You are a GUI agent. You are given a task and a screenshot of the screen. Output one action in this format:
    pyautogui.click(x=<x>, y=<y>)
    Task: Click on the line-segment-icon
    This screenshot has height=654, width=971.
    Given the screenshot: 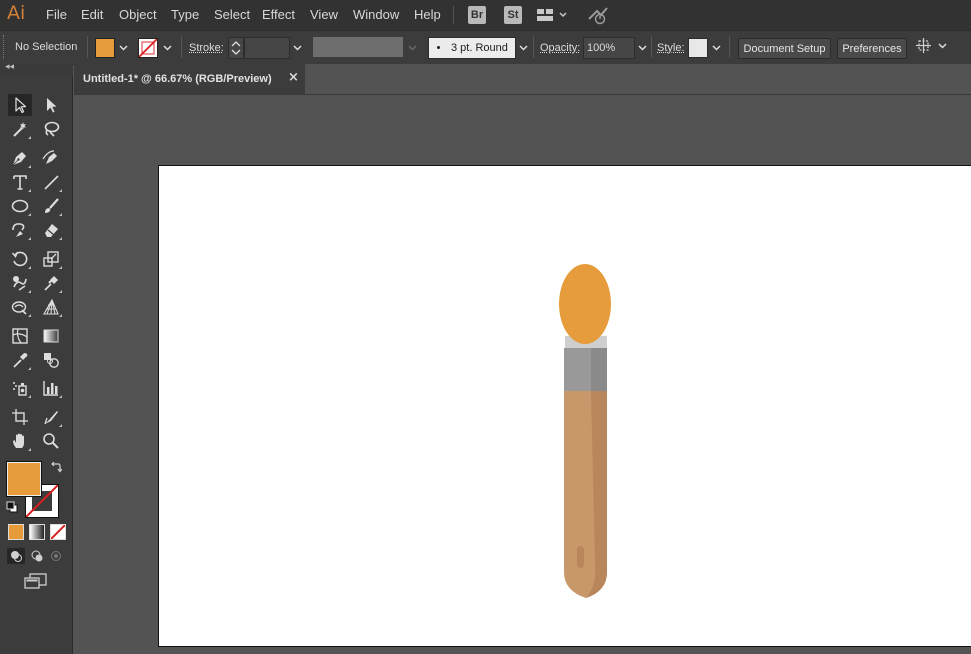 What is the action you would take?
    pyautogui.click(x=51, y=182)
    